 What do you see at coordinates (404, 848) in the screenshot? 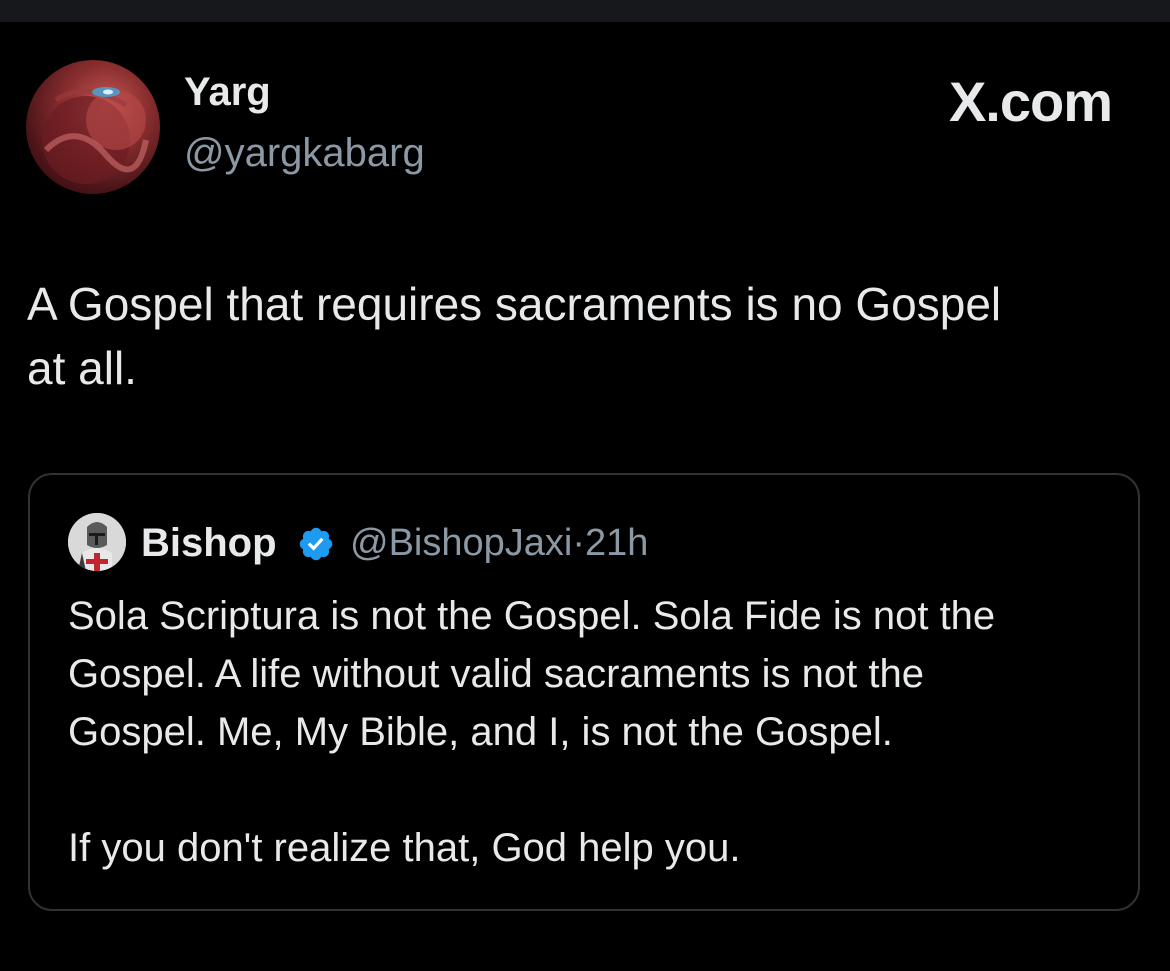
I see `quote-text-closing: If you don't realize that, God help you.` at bounding box center [404, 848].